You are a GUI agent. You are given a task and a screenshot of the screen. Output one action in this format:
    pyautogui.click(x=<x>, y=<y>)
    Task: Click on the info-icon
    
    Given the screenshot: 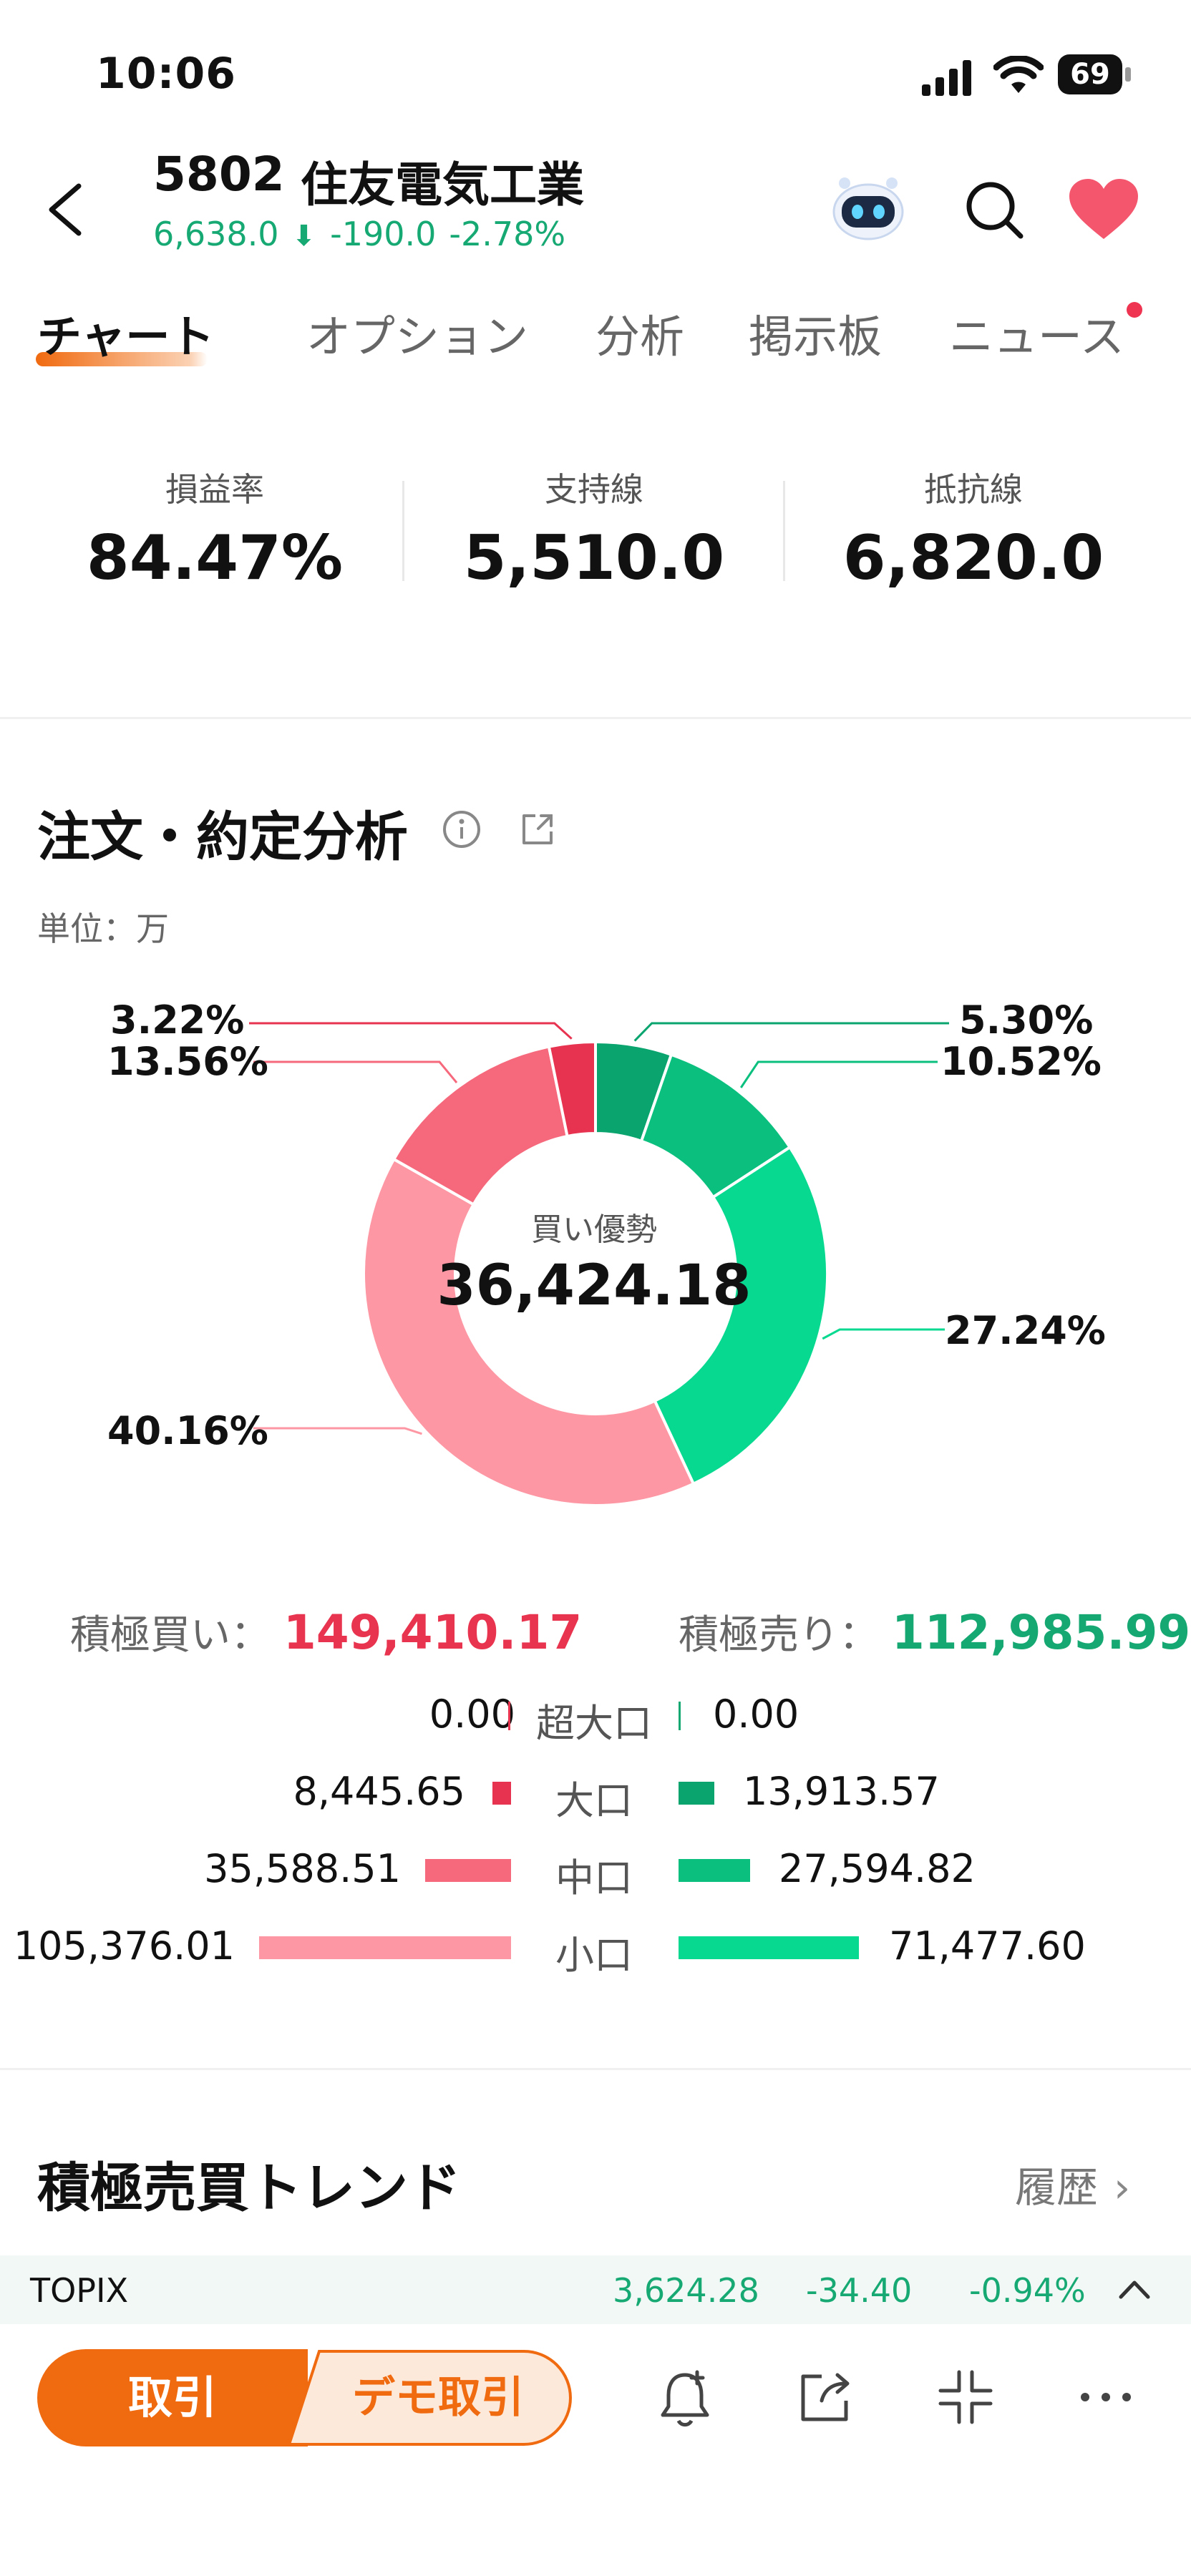 What is the action you would take?
    pyautogui.click(x=462, y=829)
    